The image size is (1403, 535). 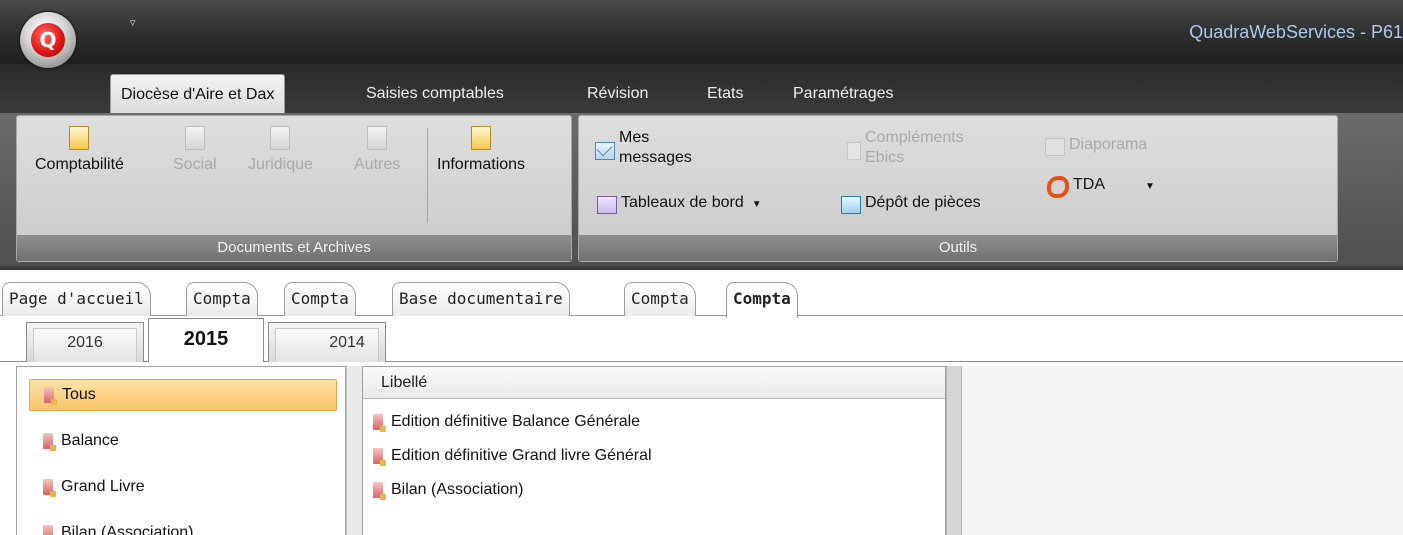 I want to click on mes-messages-button: Mes messages, so click(x=643, y=148).